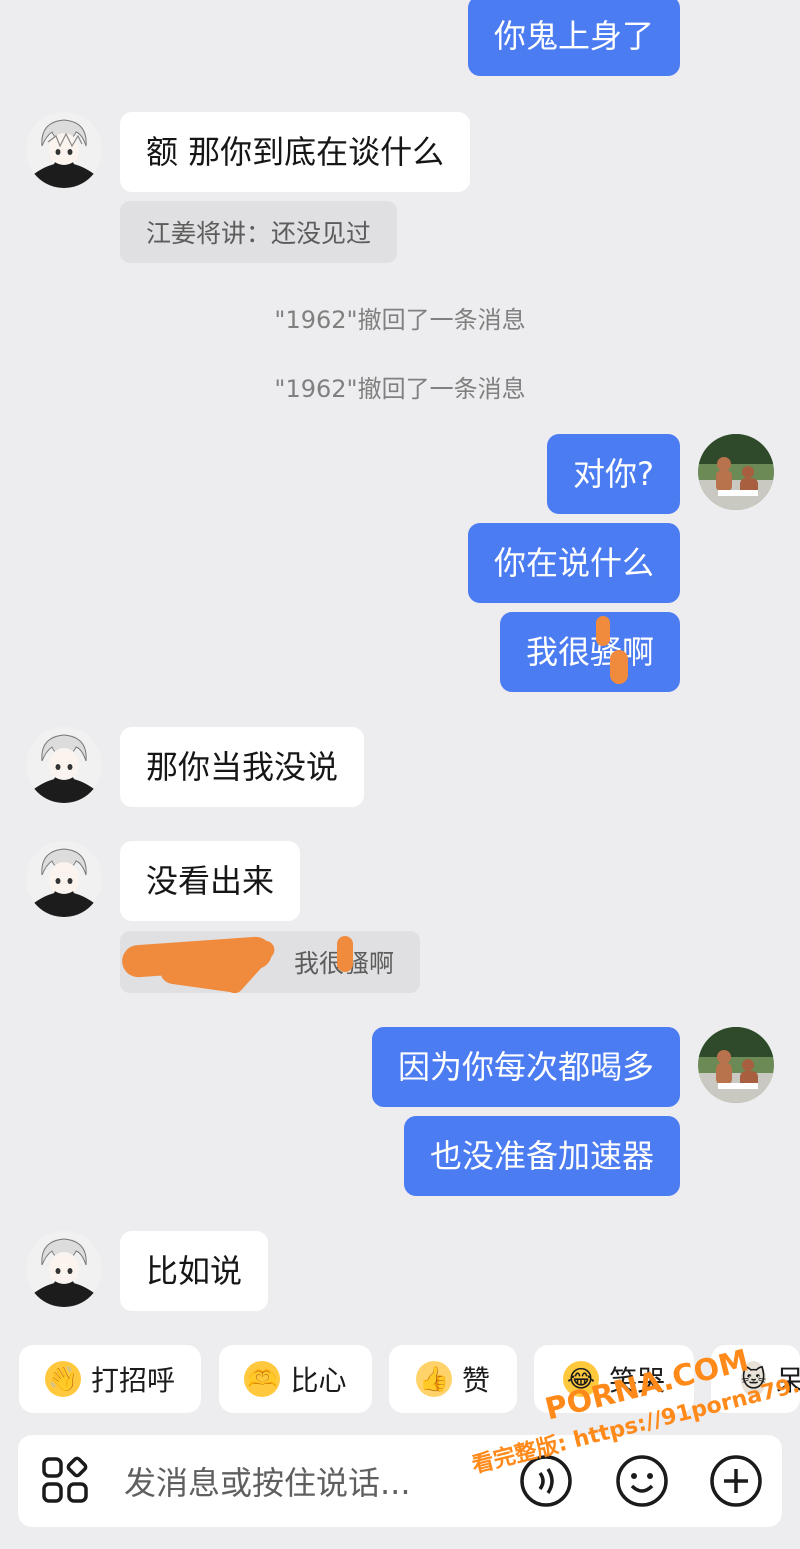 The width and height of the screenshot is (800, 1549). I want to click on reaction-wave: 👋 打招呼, so click(110, 1379).